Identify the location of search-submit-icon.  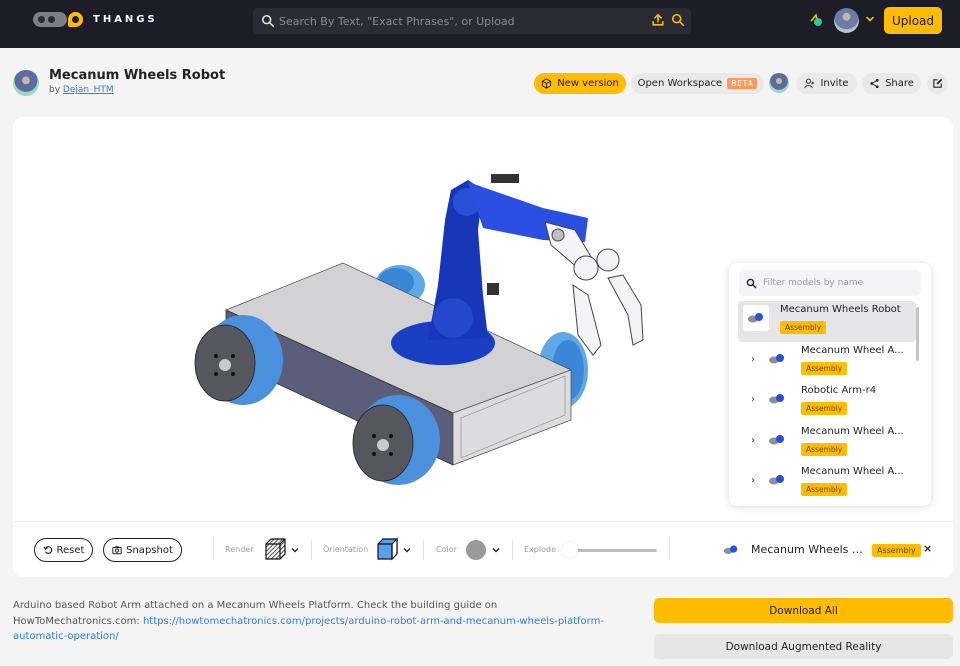
(678, 20).